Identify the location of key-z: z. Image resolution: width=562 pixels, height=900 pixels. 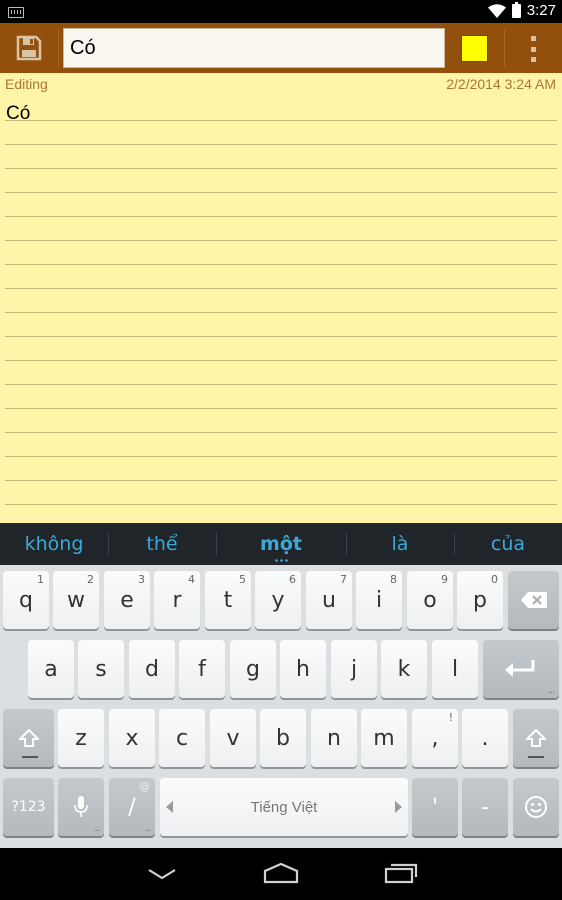
(81, 738).